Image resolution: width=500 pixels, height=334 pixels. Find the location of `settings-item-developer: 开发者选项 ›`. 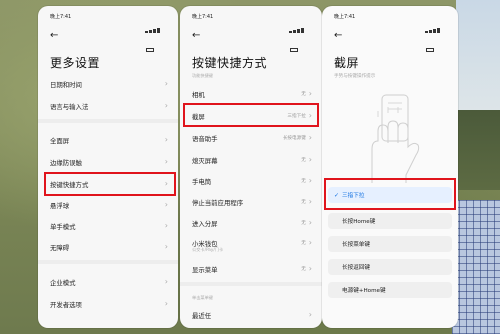

settings-item-developer: 开发者选项 › is located at coordinates (109, 304).